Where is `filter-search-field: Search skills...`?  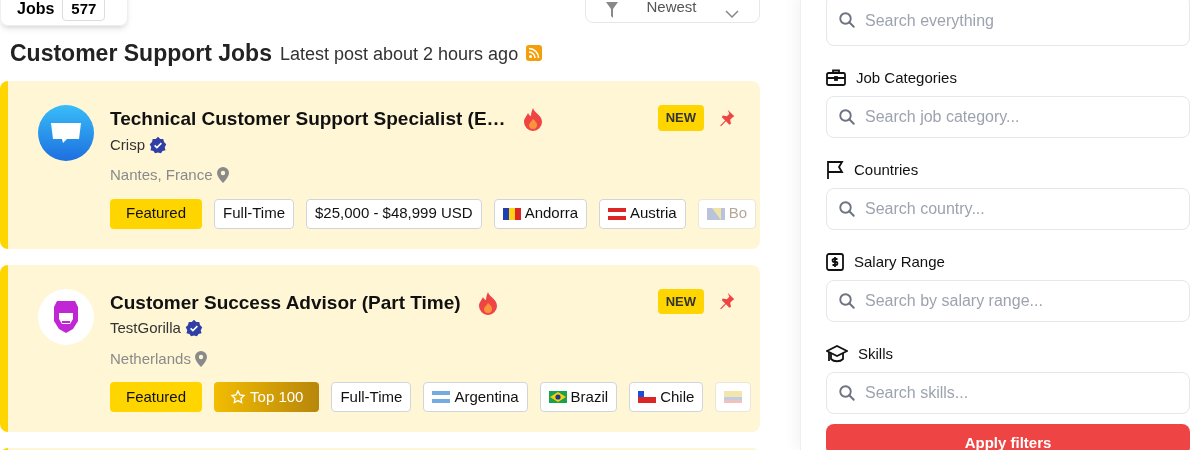
filter-search-field: Search skills... is located at coordinates (1008, 393).